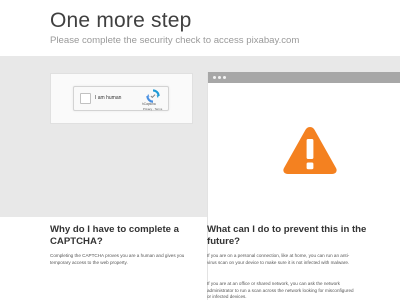 The image size is (400, 300). Describe the element at coordinates (149, 104) in the screenshot. I see `captcha-brand: hCaptcha` at that location.